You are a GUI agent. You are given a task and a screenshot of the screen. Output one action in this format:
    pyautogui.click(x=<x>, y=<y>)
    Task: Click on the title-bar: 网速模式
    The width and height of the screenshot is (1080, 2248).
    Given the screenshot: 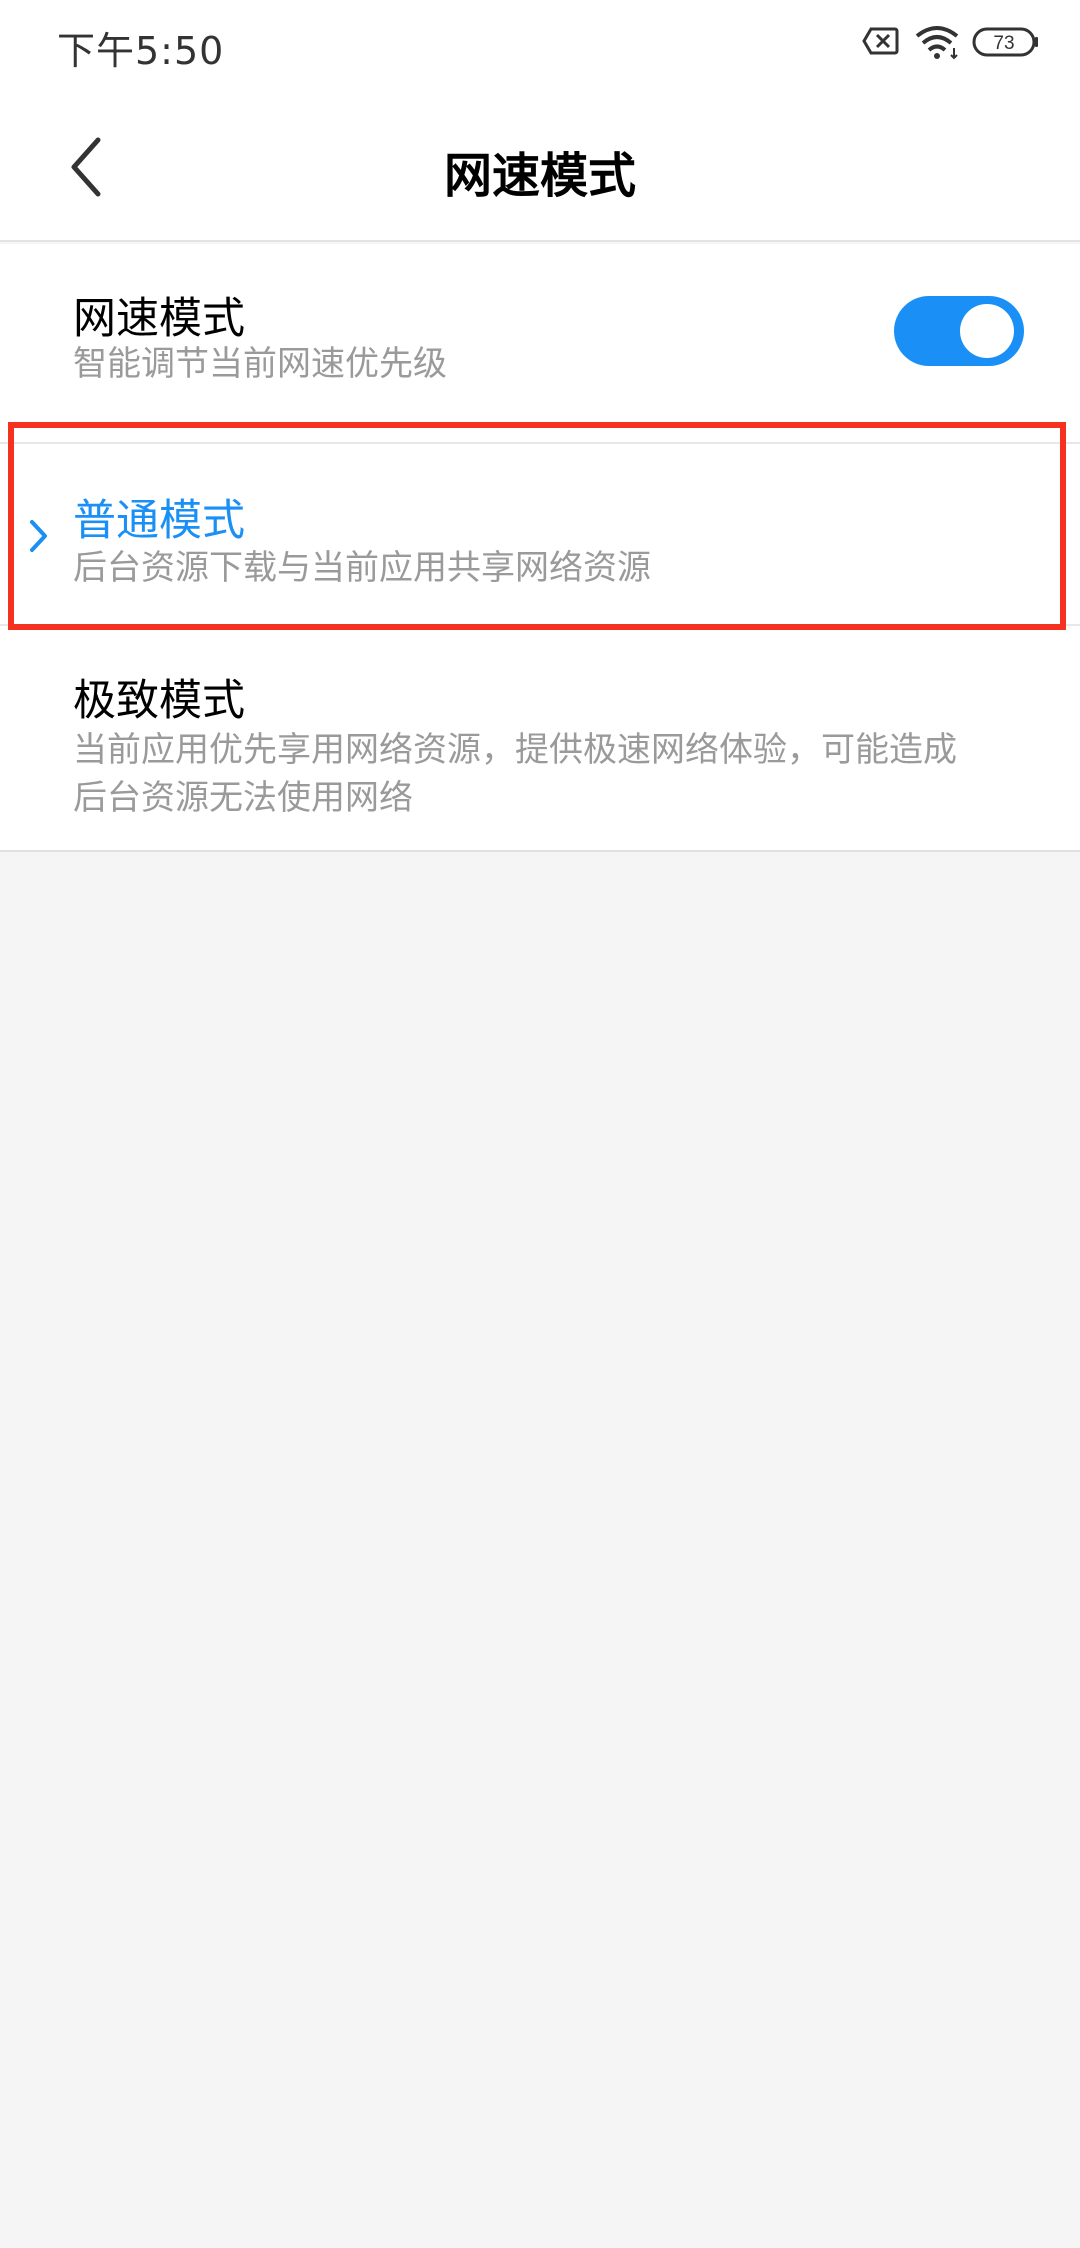 What is the action you would take?
    pyautogui.click(x=540, y=167)
    